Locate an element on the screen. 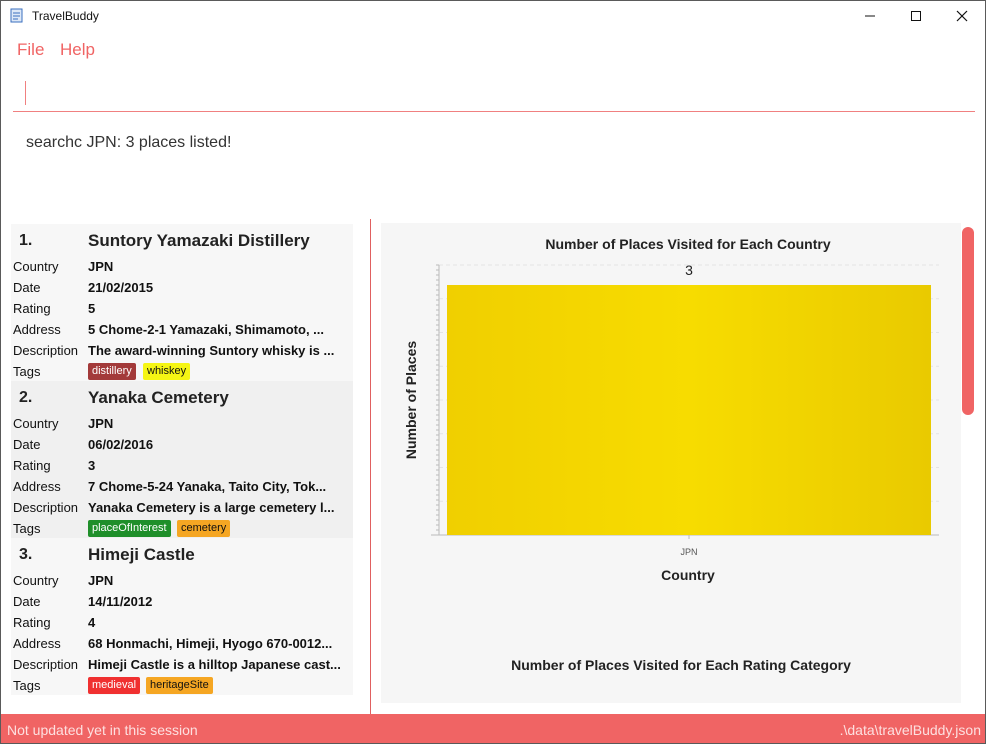  text-caret is located at coordinates (25, 93).